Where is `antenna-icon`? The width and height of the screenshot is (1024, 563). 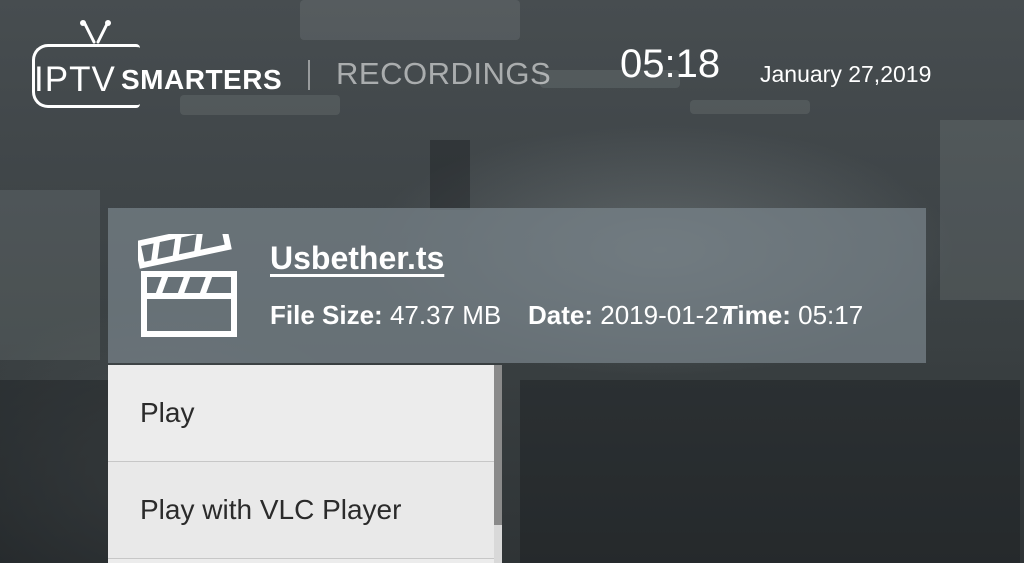
antenna-icon is located at coordinates (95, 32).